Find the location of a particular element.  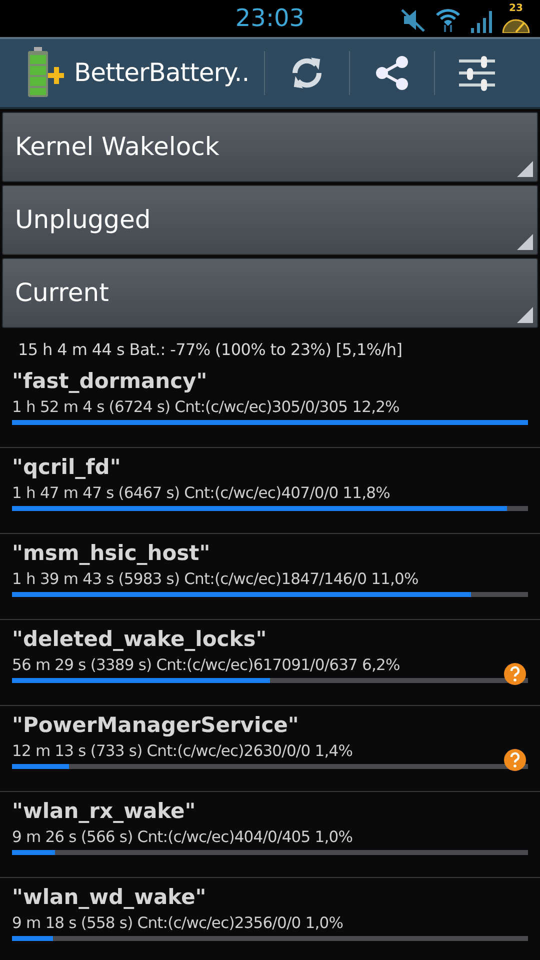

wakelock-name: "qcril_fd" is located at coordinates (67, 467).